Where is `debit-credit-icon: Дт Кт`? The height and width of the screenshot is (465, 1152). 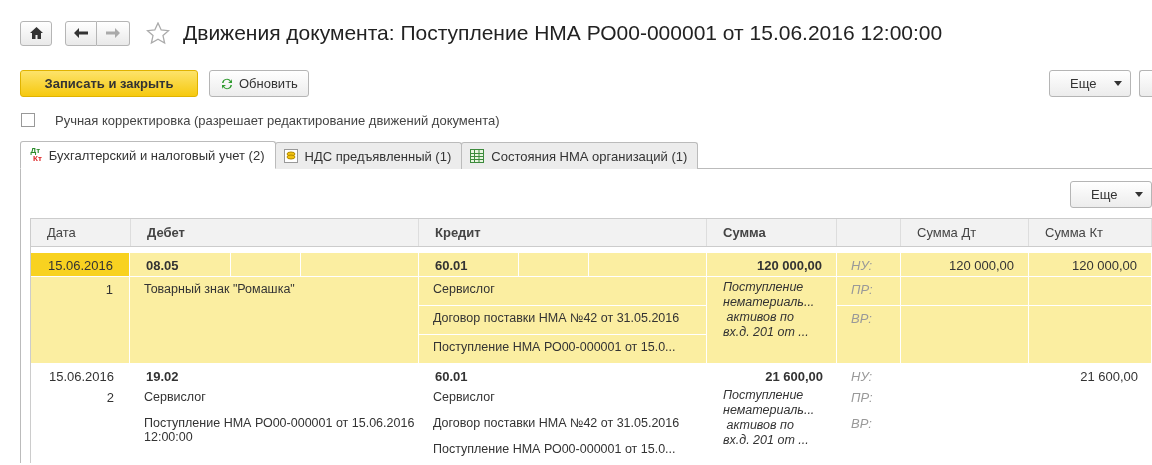 debit-credit-icon: Дт Кт is located at coordinates (35, 155).